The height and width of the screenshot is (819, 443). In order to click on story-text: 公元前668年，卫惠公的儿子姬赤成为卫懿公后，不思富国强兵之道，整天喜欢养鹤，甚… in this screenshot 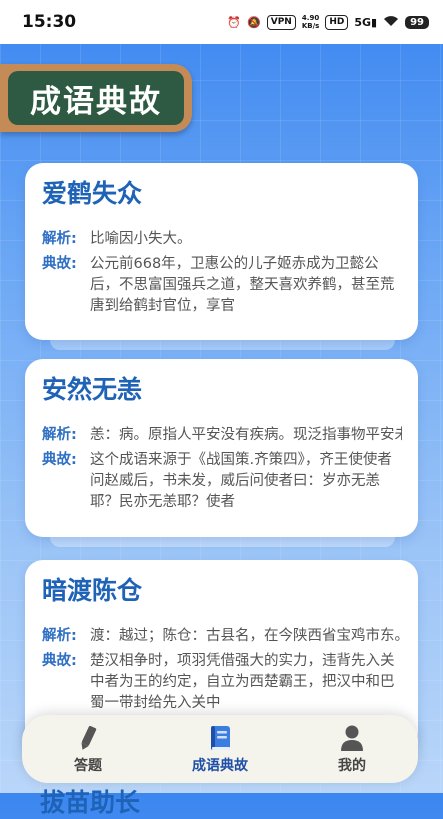, I will do `click(242, 285)`.